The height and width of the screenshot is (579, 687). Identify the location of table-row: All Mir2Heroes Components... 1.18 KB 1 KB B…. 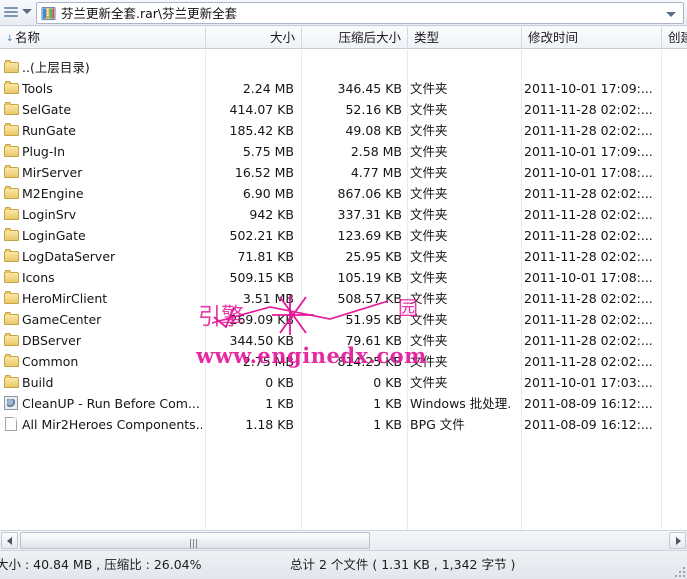
(343, 424).